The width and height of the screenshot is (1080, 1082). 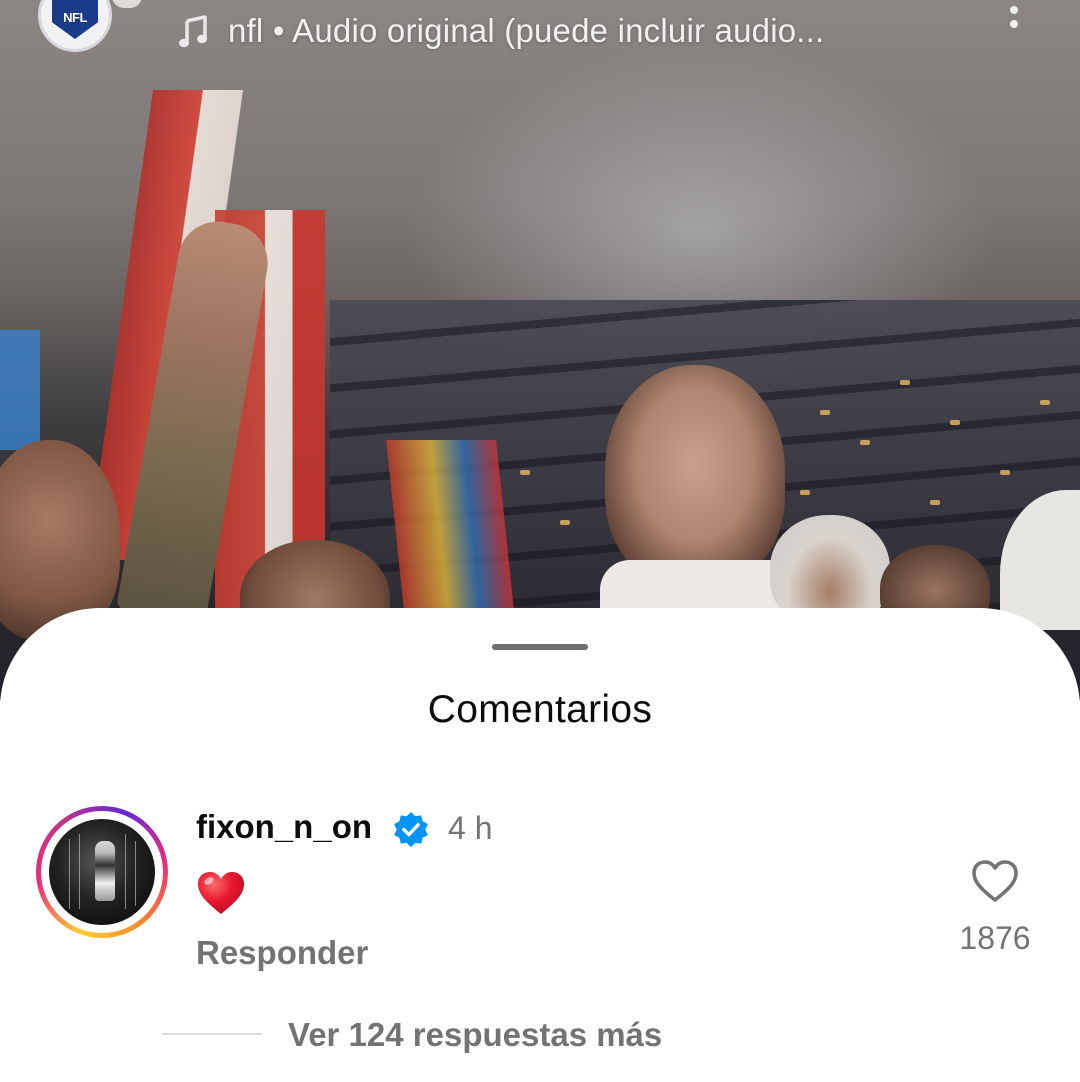 What do you see at coordinates (282, 953) in the screenshot?
I see `reply-button: Responder` at bounding box center [282, 953].